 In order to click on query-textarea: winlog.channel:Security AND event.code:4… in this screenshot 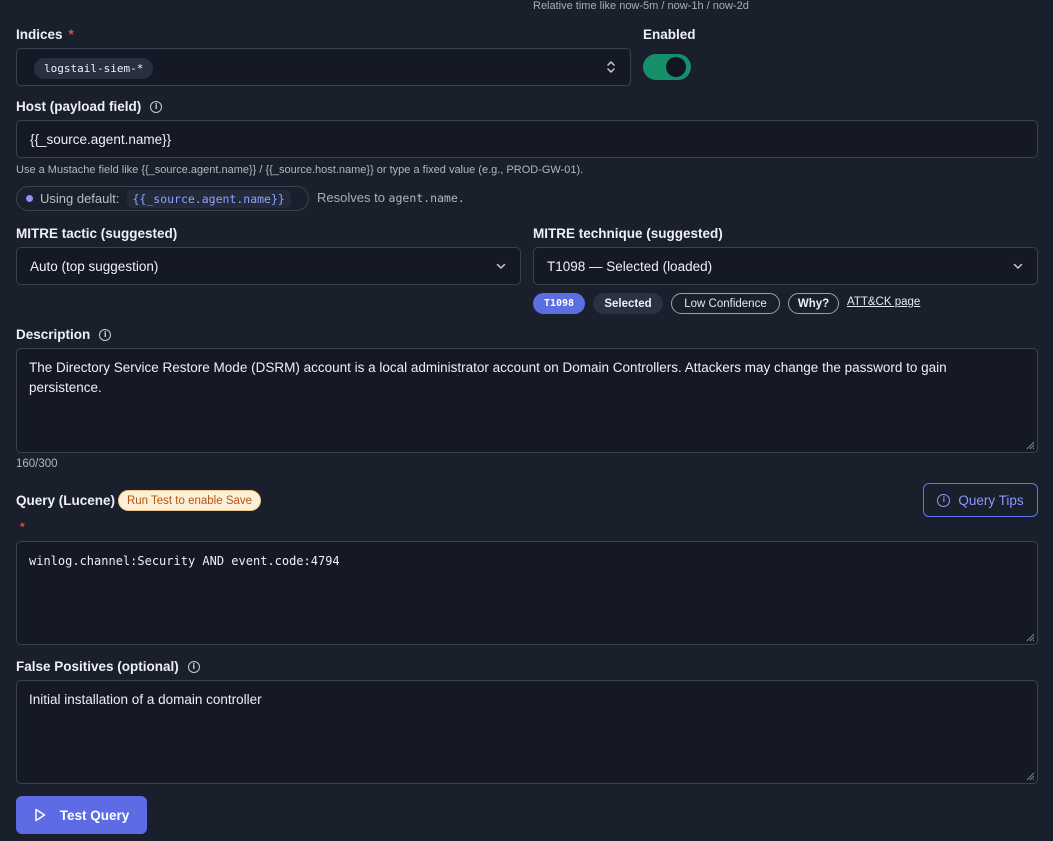, I will do `click(527, 593)`.